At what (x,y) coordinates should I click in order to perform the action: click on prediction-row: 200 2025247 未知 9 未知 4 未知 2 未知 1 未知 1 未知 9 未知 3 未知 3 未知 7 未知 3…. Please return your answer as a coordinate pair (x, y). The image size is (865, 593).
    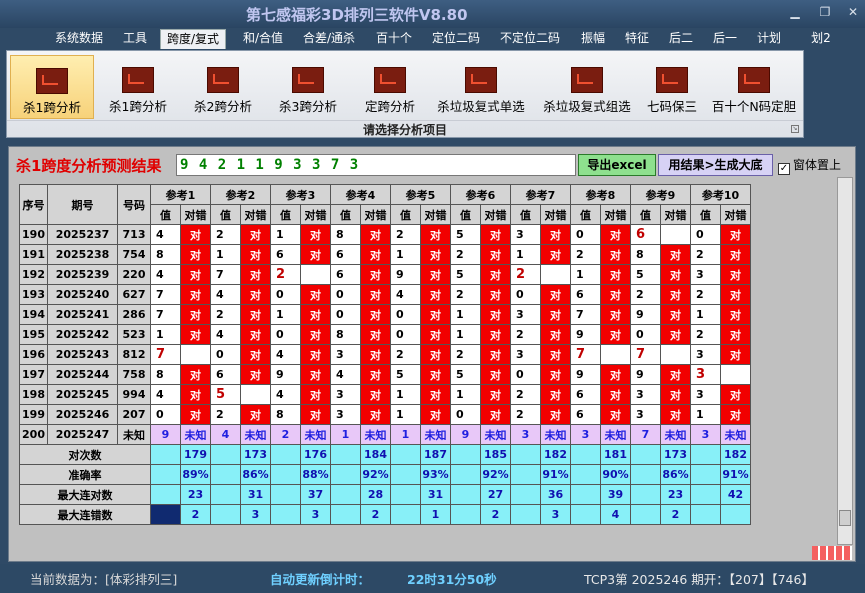
    Looking at the image, I should click on (385, 434).